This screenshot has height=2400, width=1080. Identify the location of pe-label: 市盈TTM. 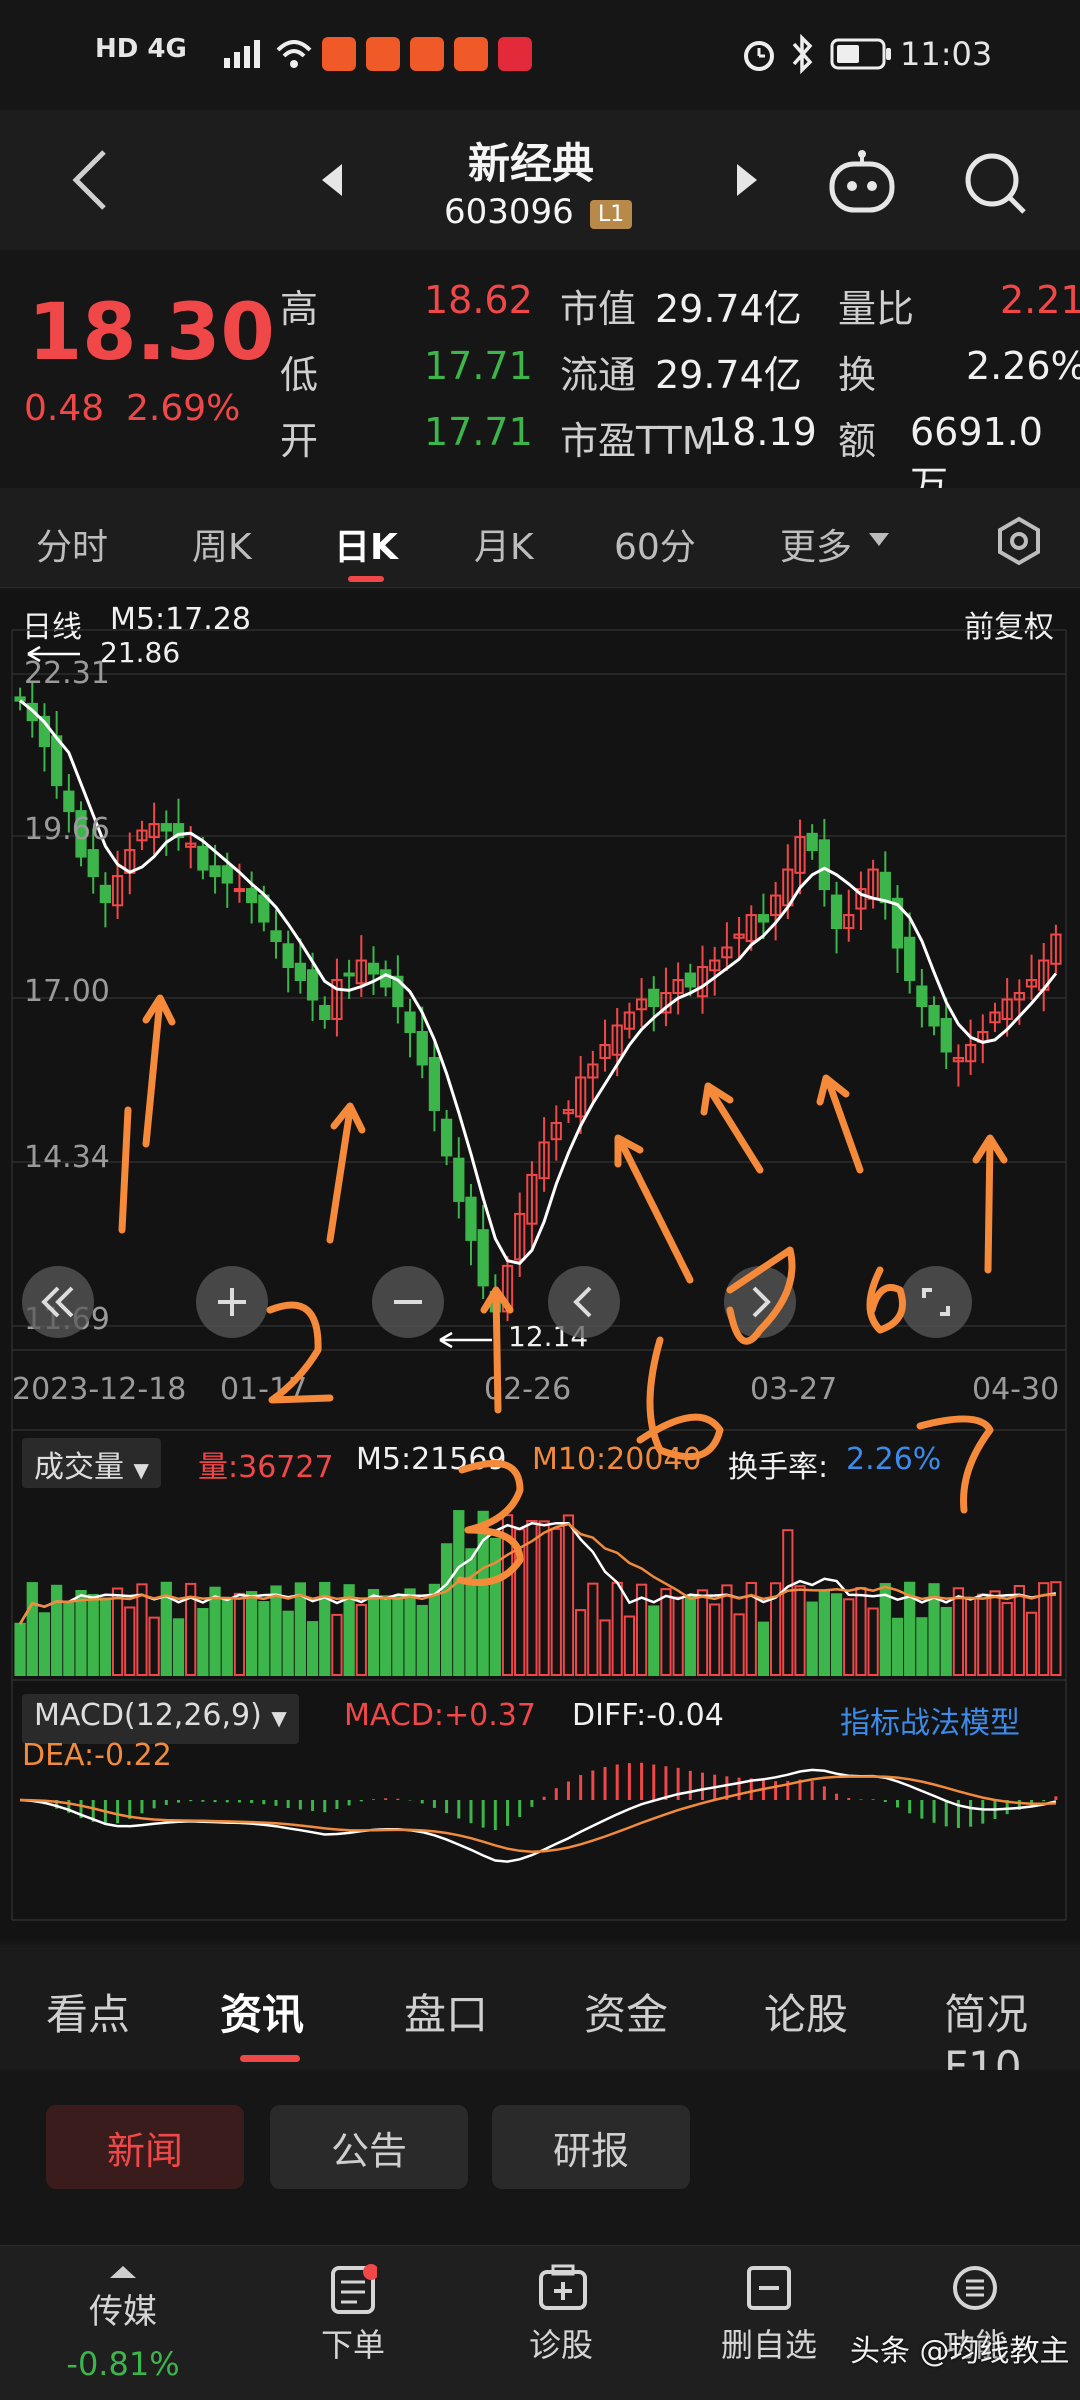
(637, 441).